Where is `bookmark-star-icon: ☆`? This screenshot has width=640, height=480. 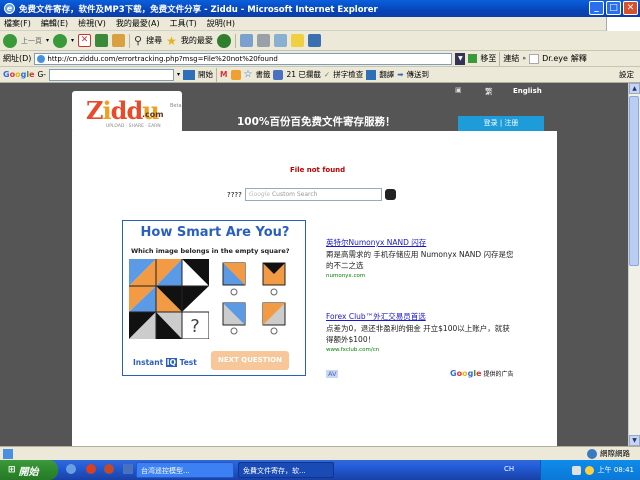 bookmark-star-icon: ☆ is located at coordinates (248, 74).